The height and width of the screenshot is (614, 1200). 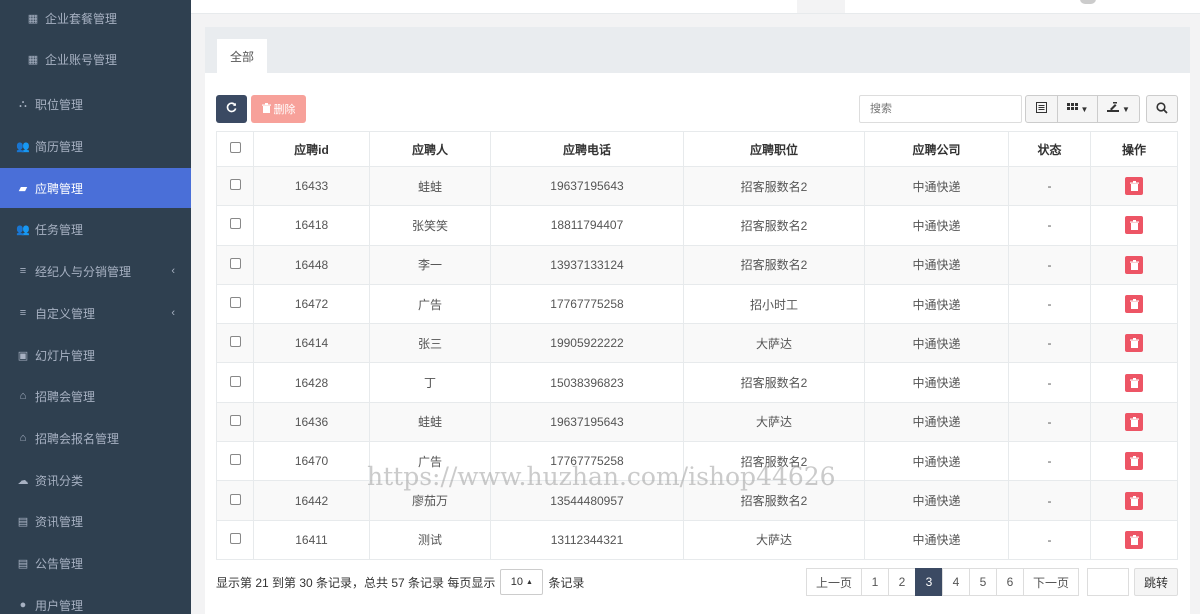 I want to click on map-icon: ▰, so click(x=23, y=188).